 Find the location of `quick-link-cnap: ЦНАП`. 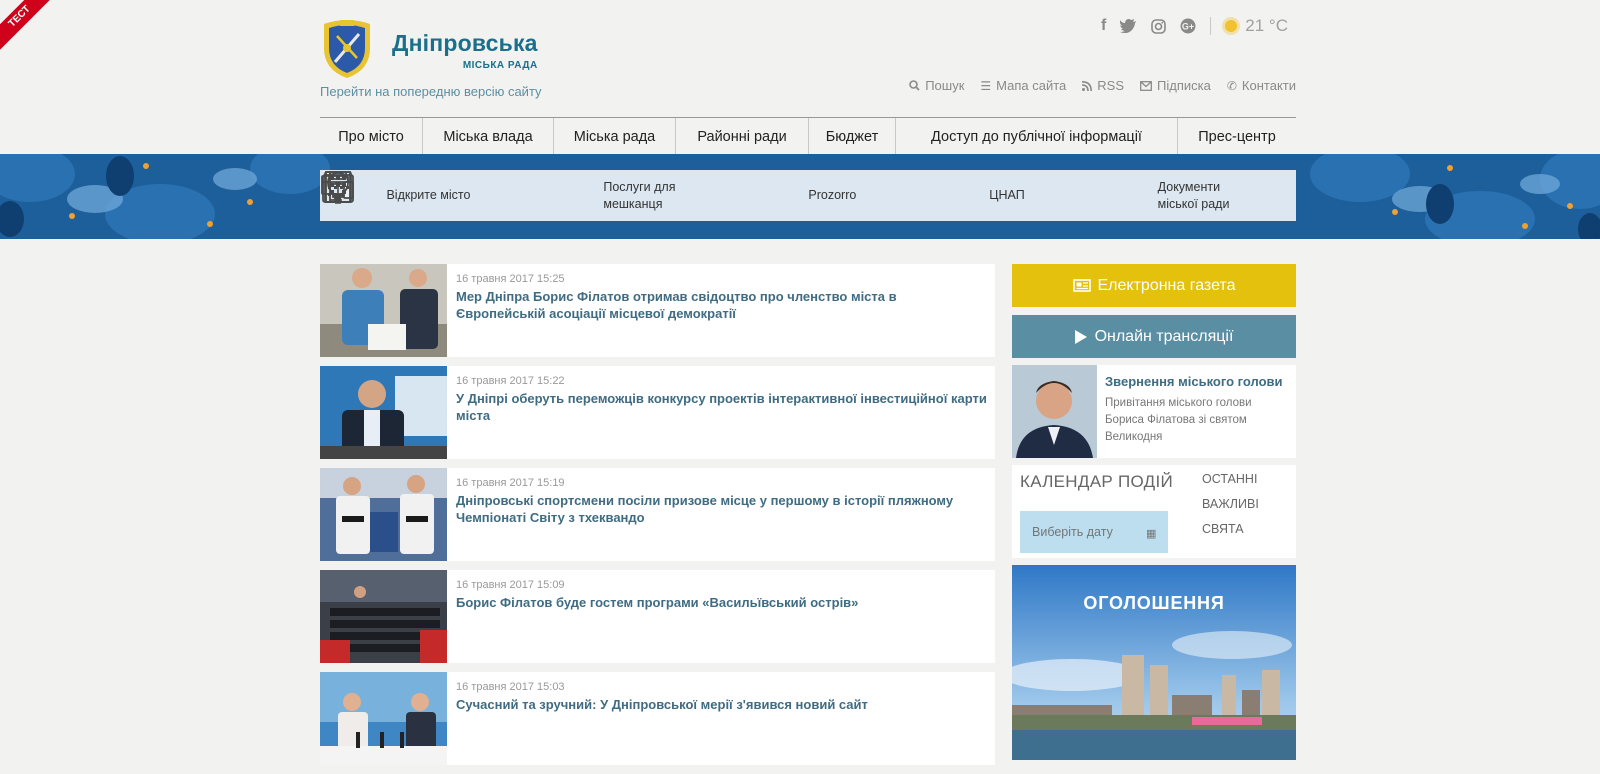

quick-link-cnap: ЦНАП is located at coordinates (676, 188).